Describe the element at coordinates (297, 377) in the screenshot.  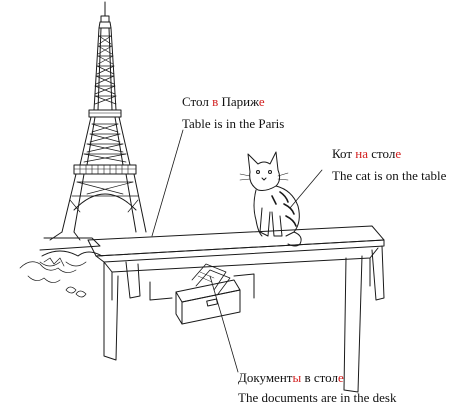
I see `ru-ending-y: ы` at that location.